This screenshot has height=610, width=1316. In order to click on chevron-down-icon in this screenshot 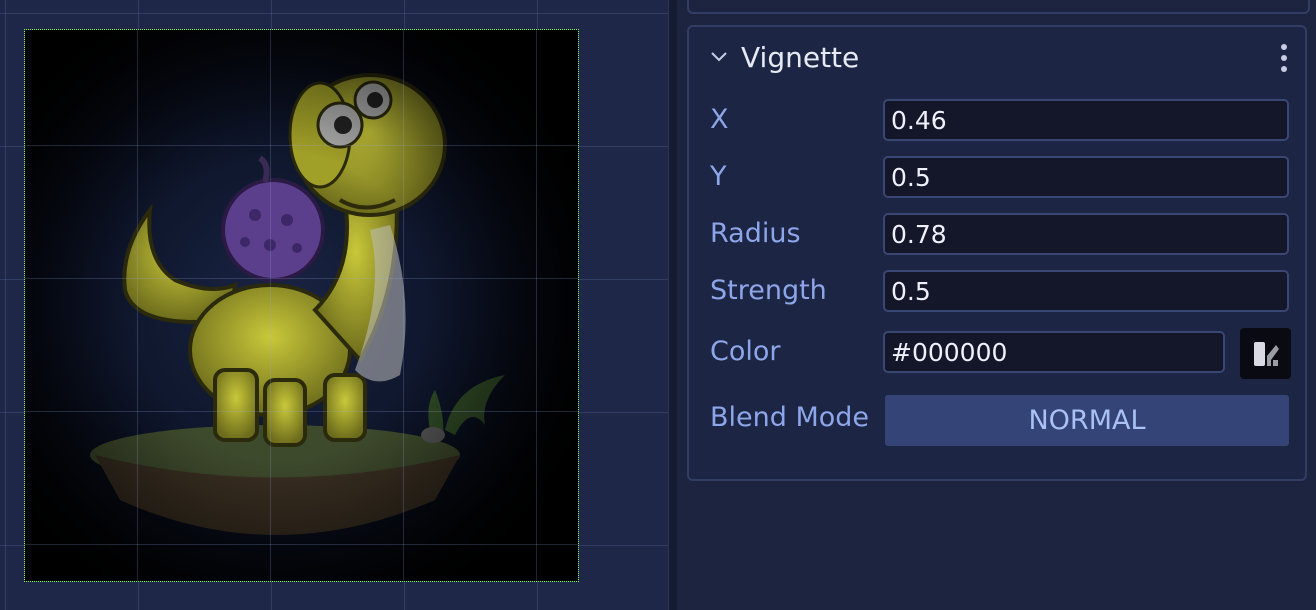, I will do `click(719, 56)`.